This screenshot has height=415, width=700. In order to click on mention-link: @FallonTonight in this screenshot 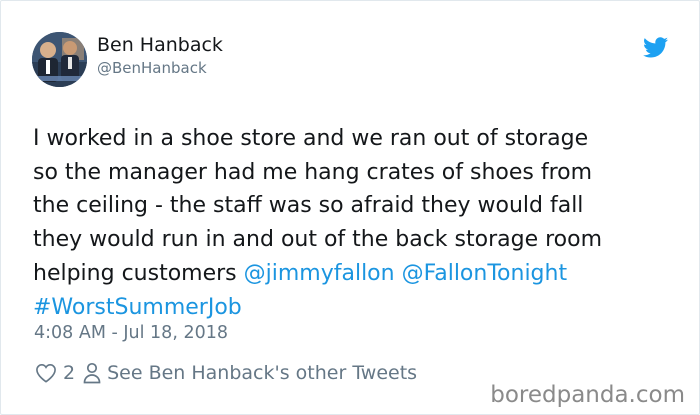, I will do `click(485, 273)`.